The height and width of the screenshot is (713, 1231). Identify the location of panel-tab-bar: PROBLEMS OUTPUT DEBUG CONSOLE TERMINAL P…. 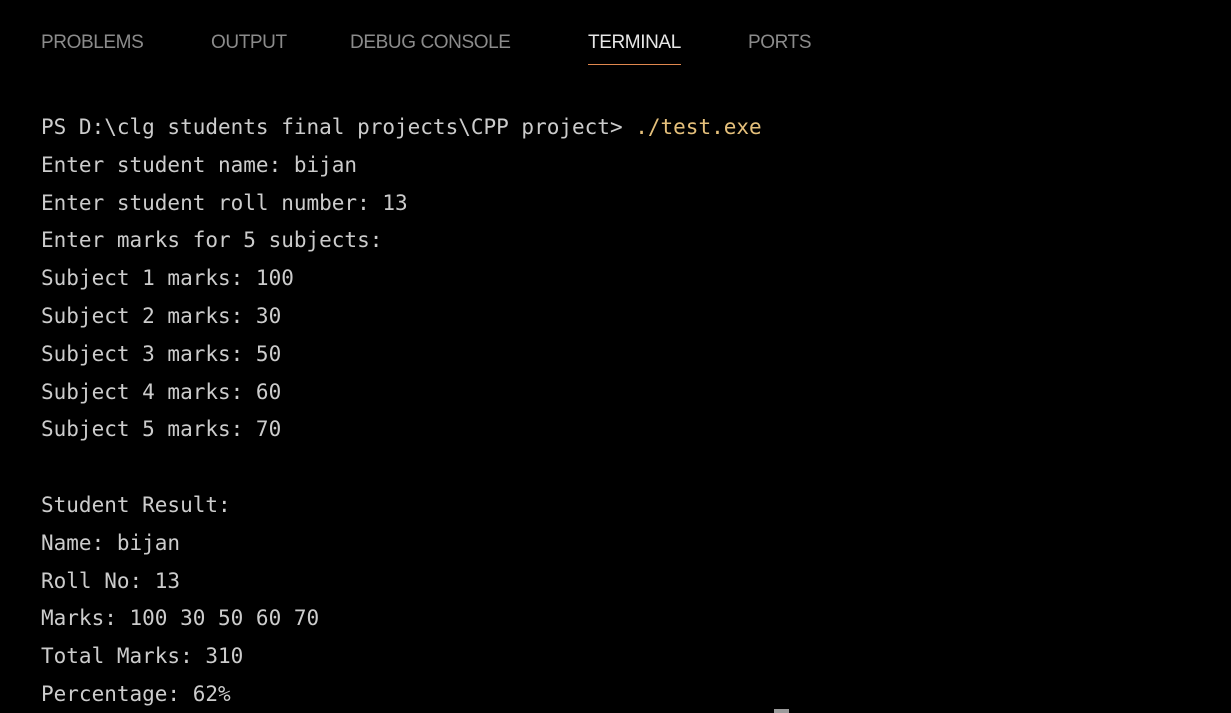
(615, 35).